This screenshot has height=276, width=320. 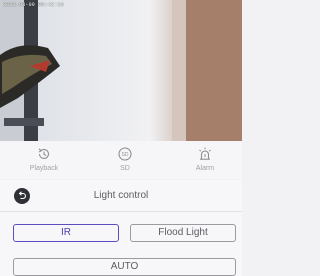 What do you see at coordinates (205, 153) in the screenshot?
I see `alarm-icon` at bounding box center [205, 153].